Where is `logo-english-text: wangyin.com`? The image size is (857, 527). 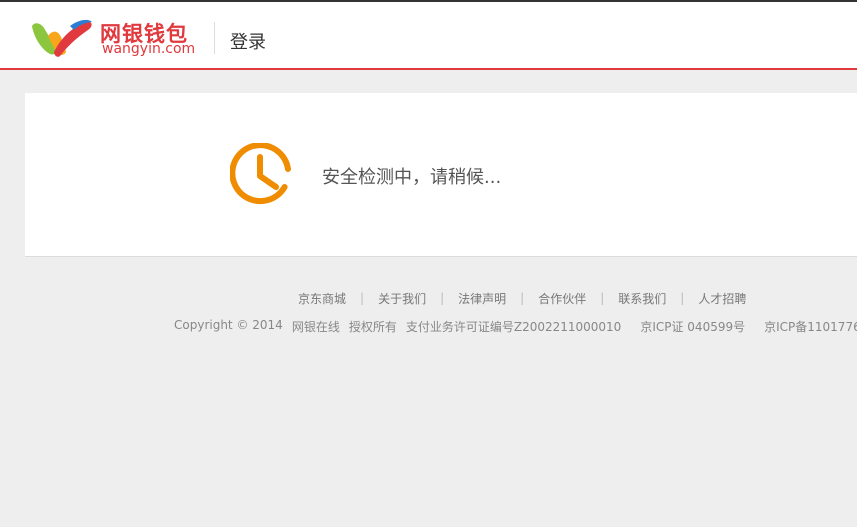 logo-english-text: wangyin.com is located at coordinates (149, 49).